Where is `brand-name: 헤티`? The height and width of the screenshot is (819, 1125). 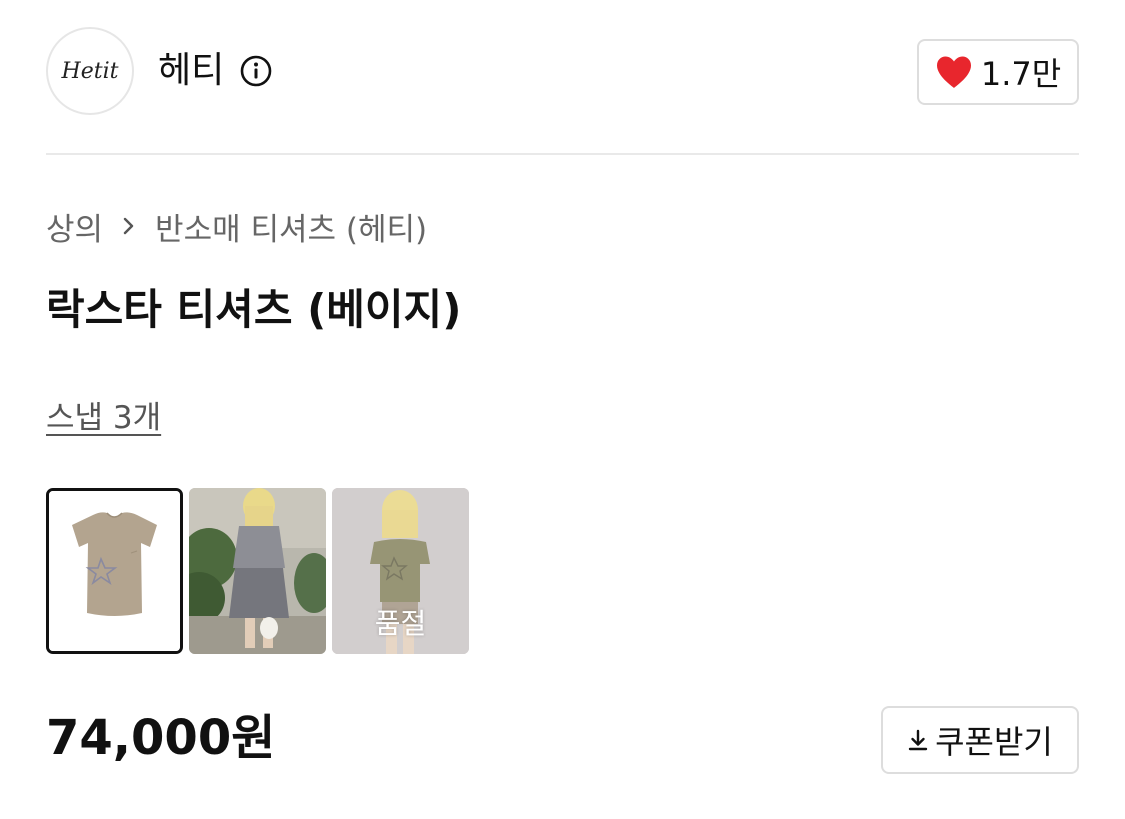 brand-name: 헤티 is located at coordinates (191, 71).